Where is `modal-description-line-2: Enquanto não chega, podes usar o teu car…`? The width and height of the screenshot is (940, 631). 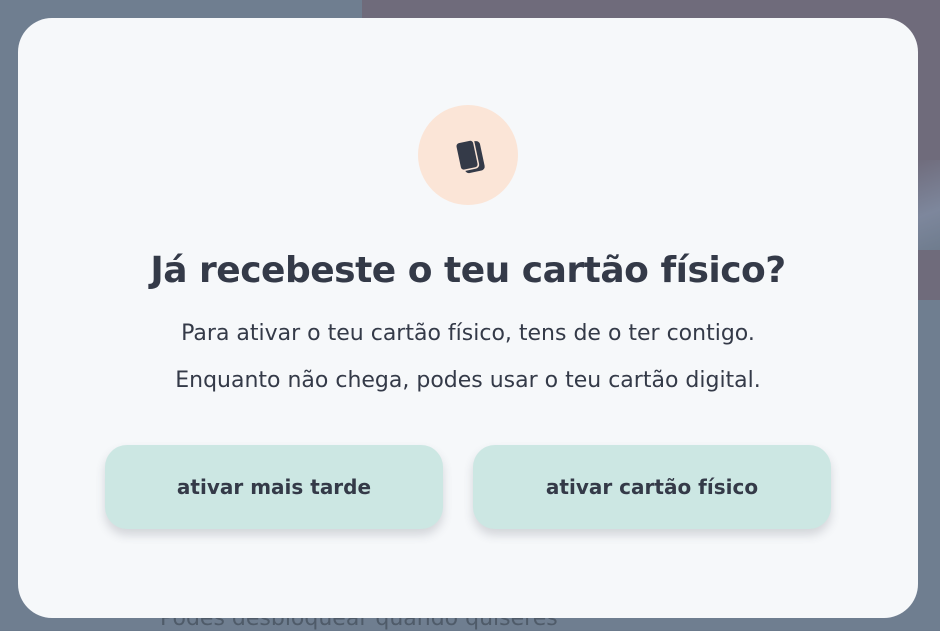
modal-description-line-2: Enquanto não chega, podes usar o teu car… is located at coordinates (468, 380).